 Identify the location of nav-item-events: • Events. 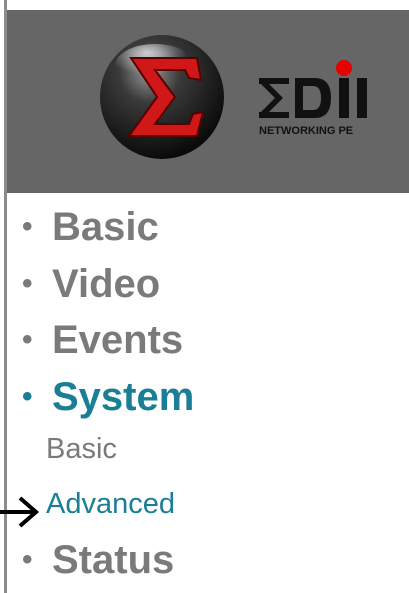
(102, 340).